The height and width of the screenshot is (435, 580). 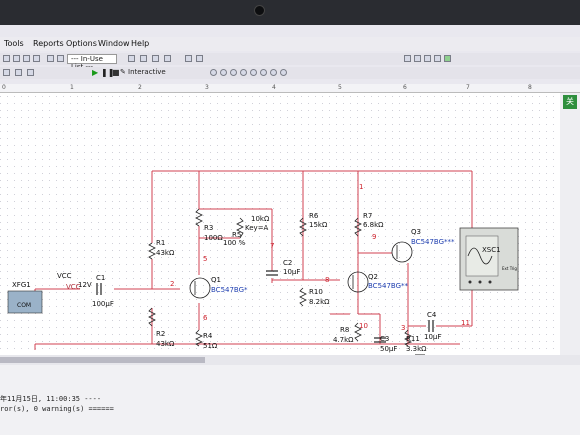 I want to click on node-6: 6, so click(x=205, y=318).